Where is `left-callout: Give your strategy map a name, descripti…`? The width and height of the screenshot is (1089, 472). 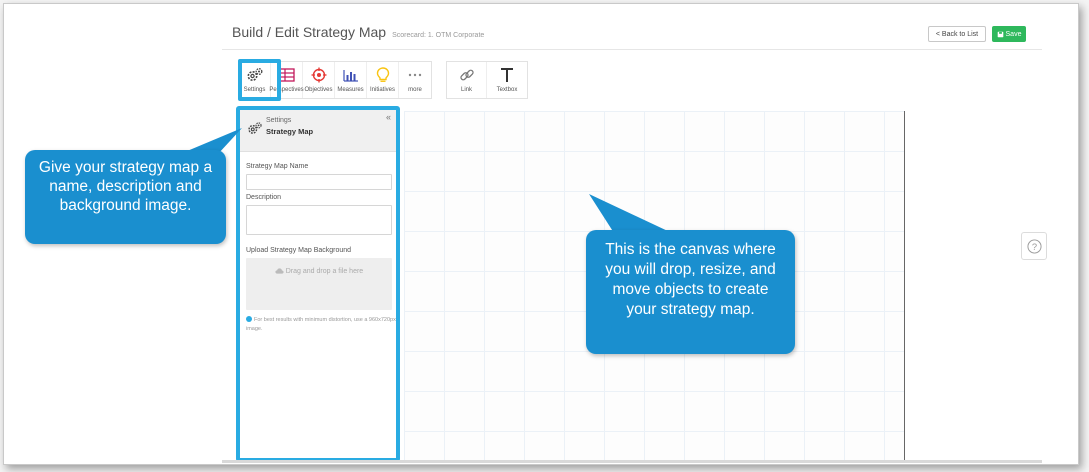 left-callout: Give your strategy map a name, descripti… is located at coordinates (125, 197).